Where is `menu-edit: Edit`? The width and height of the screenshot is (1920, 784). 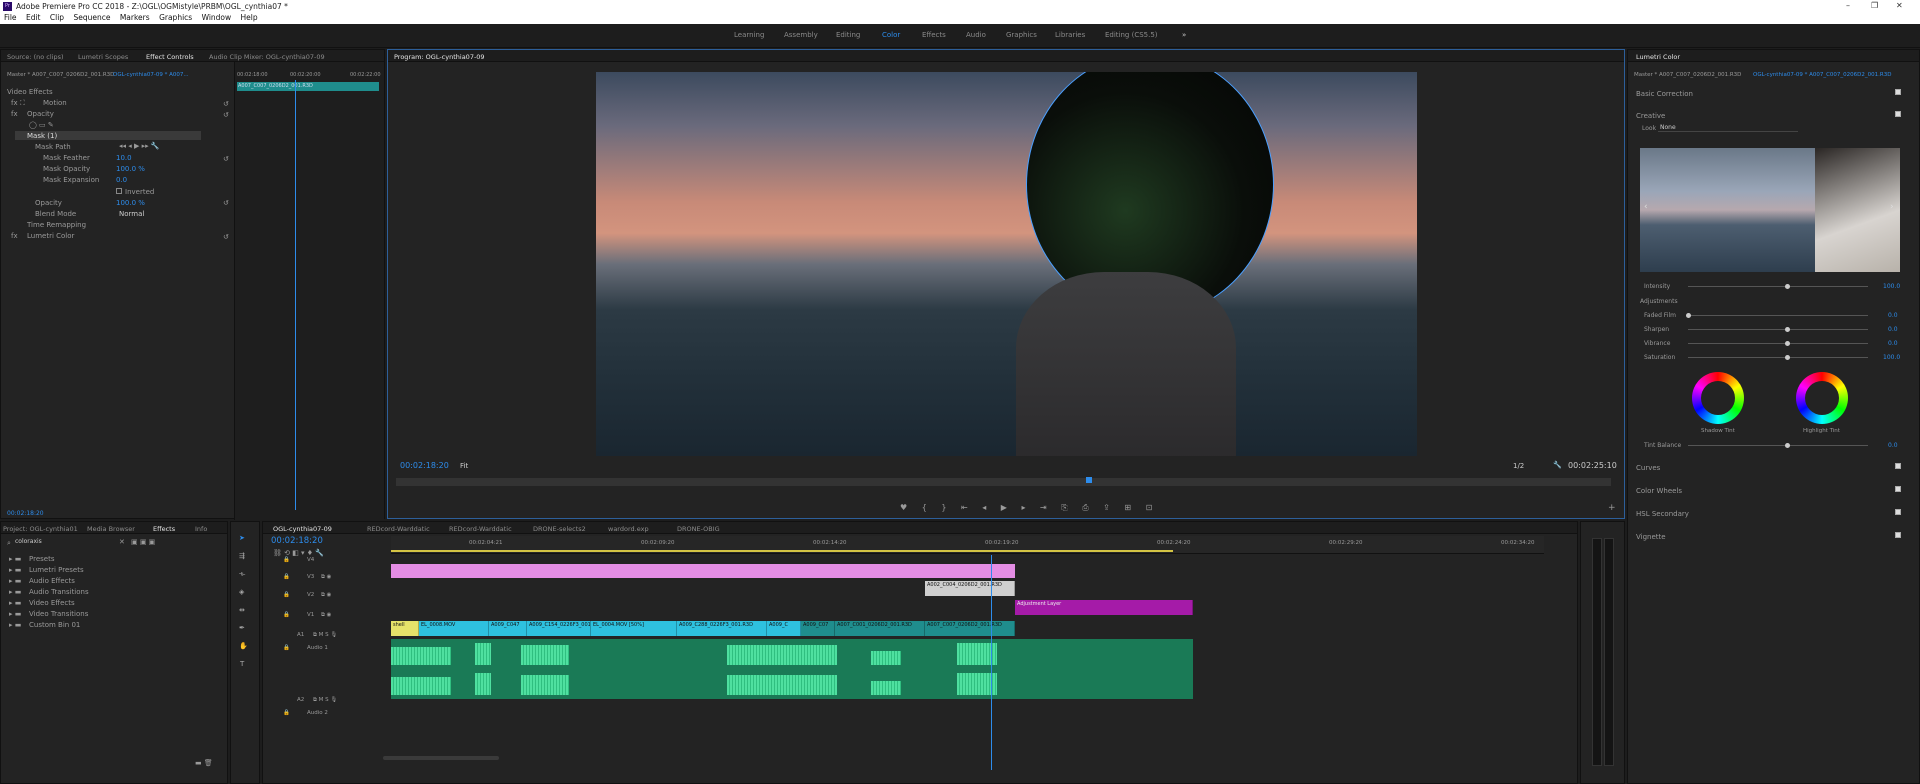 menu-edit: Edit is located at coordinates (33, 17).